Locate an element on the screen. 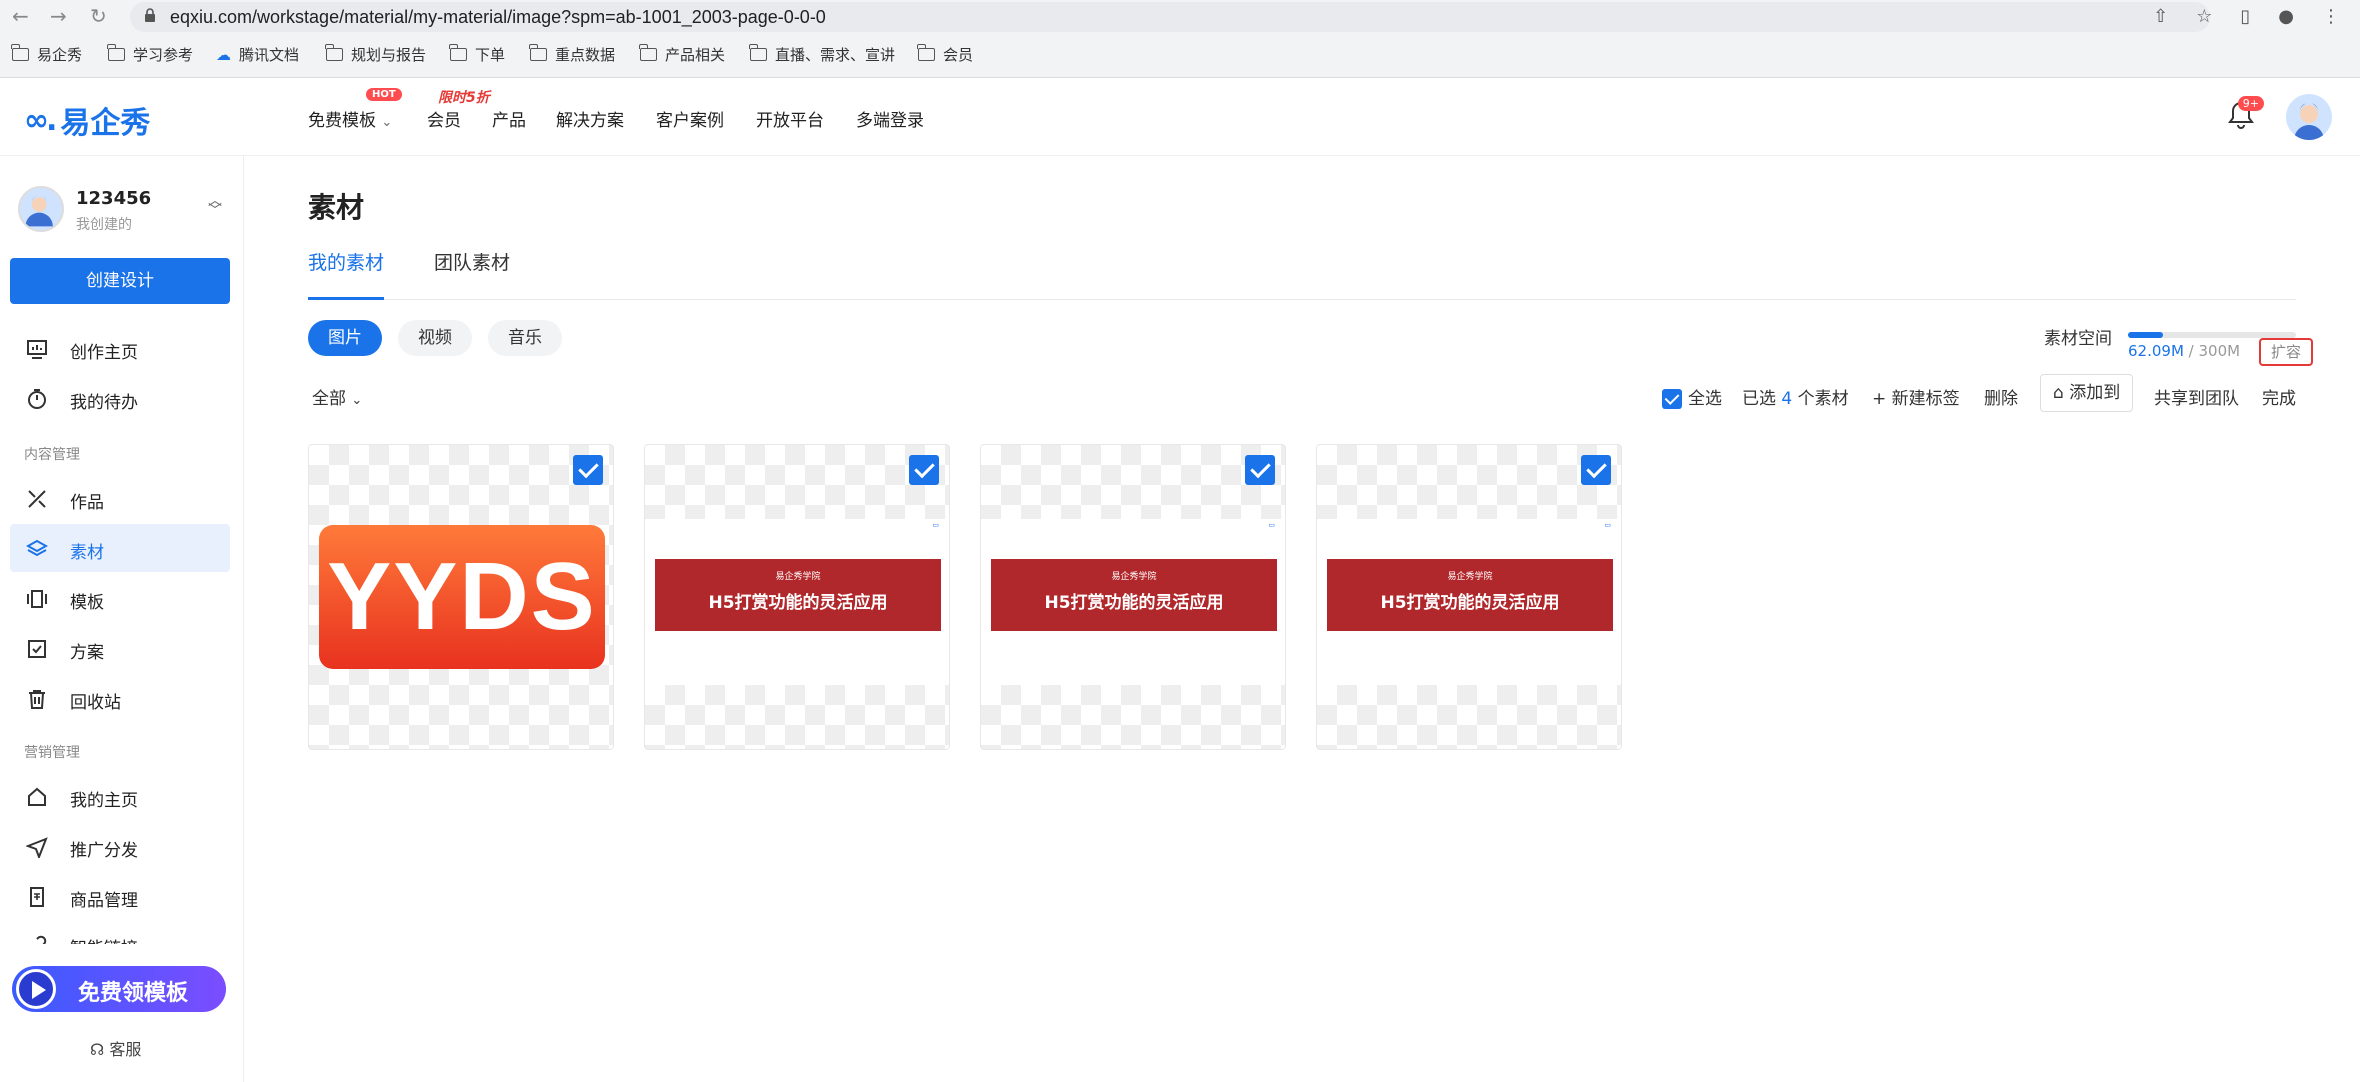 The height and width of the screenshot is (1082, 2360). sidebar-item-label: 我的待办 is located at coordinates (104, 403).